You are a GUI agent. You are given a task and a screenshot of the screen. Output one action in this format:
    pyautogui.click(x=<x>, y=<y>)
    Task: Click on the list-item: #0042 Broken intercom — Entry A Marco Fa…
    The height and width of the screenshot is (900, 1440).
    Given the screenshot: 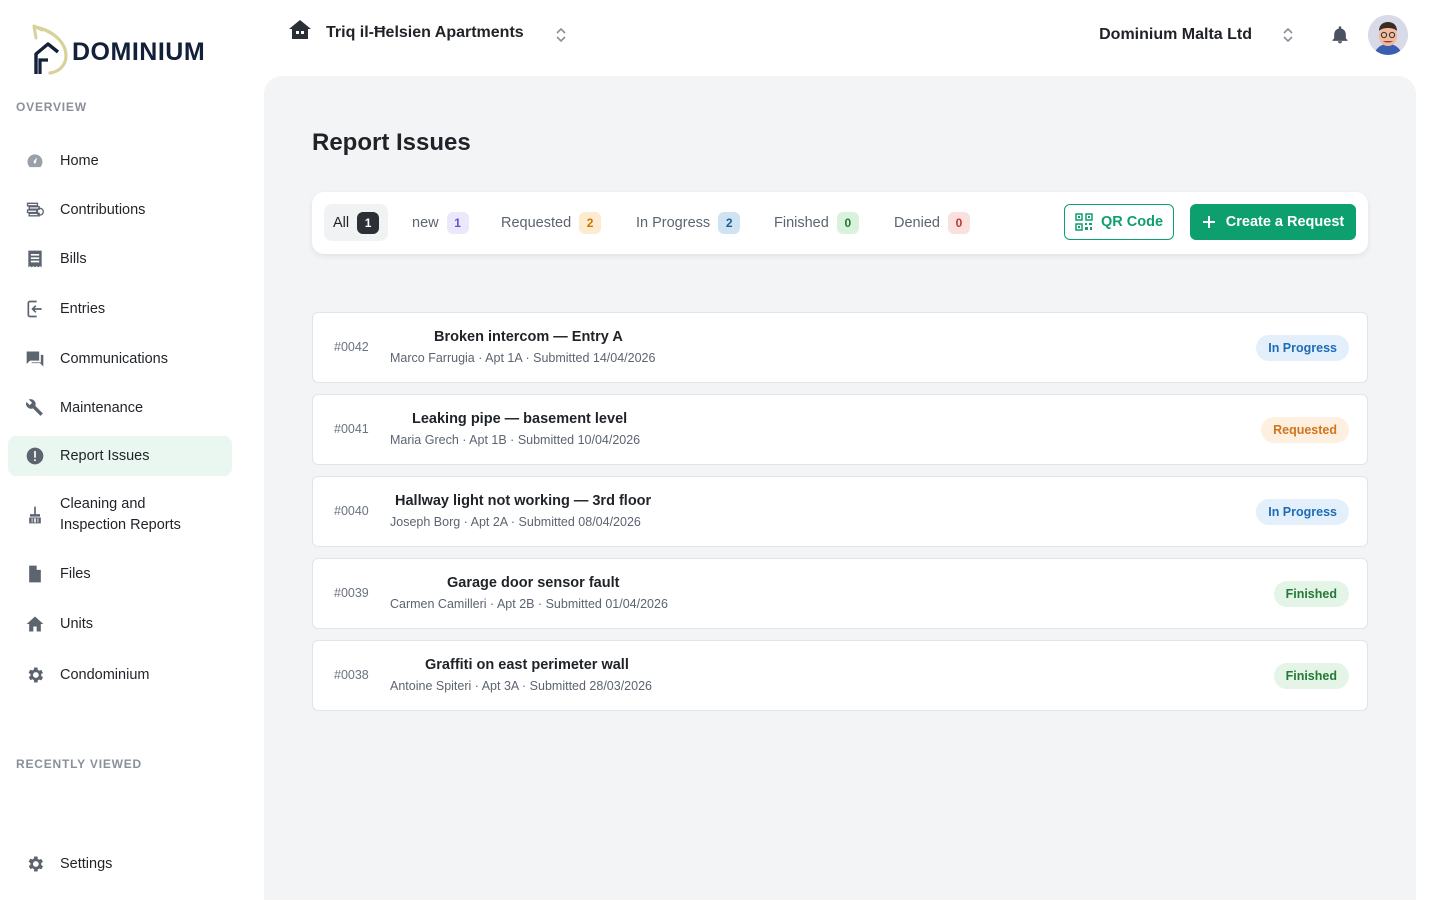 What is the action you would take?
    pyautogui.click(x=840, y=347)
    